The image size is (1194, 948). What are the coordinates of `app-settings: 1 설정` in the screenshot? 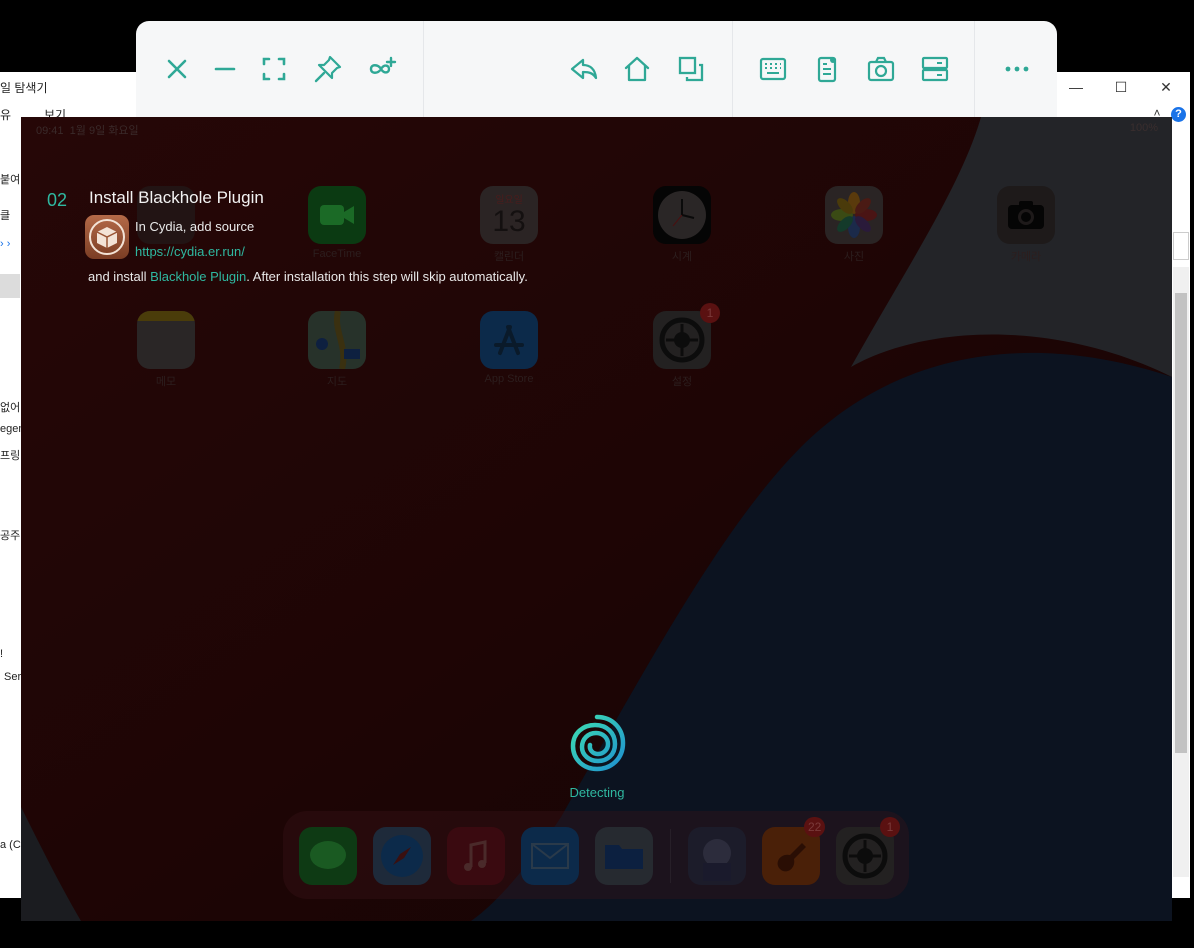 It's located at (682, 346).